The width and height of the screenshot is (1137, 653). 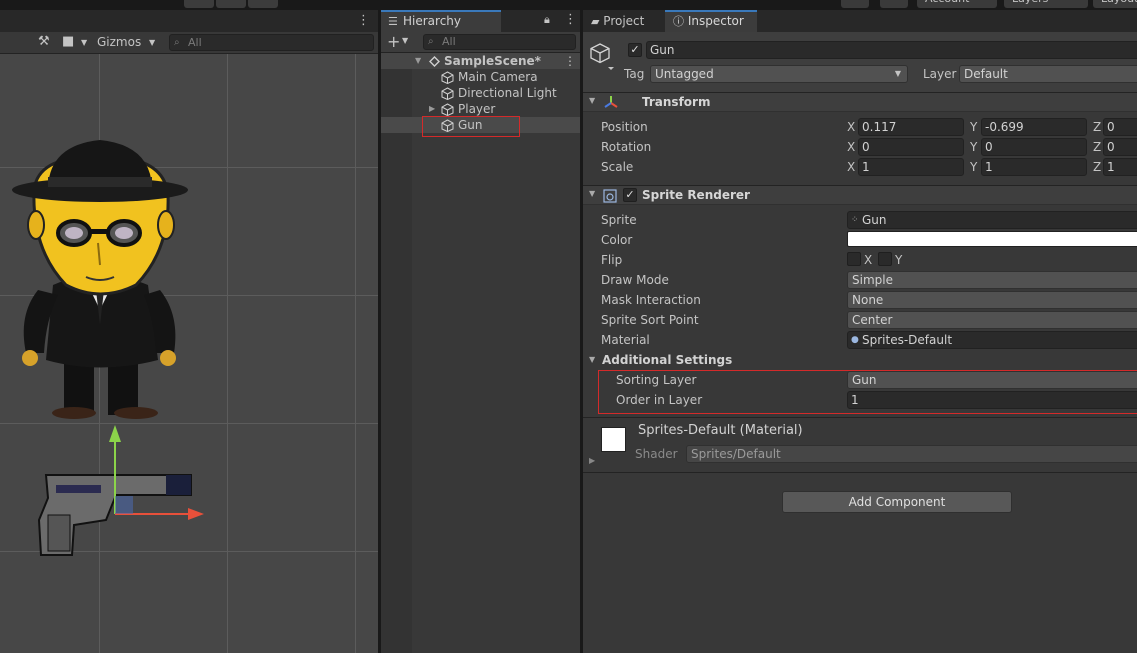 I want to click on position-z-field: 0, so click(x=1120, y=127).